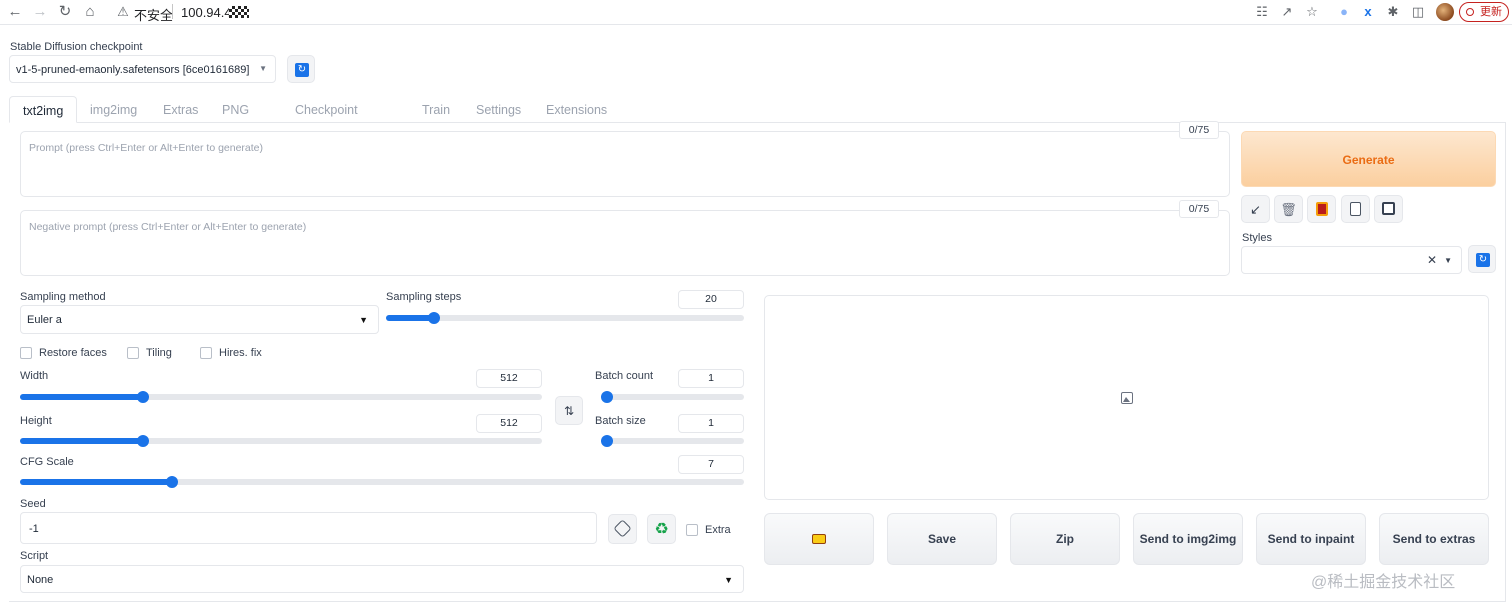 The width and height of the screenshot is (1512, 608). What do you see at coordinates (711, 464) in the screenshot?
I see `cfg-scale-input: 7` at bounding box center [711, 464].